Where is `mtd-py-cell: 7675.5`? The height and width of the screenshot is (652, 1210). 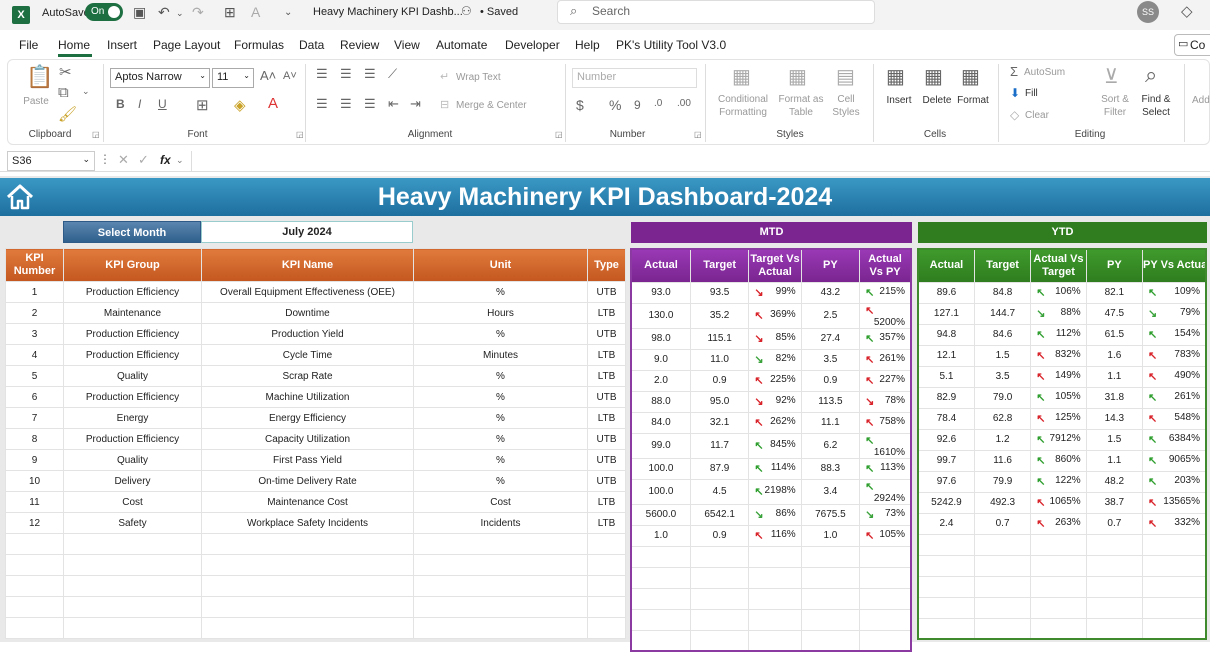
mtd-py-cell: 7675.5 is located at coordinates (830, 514).